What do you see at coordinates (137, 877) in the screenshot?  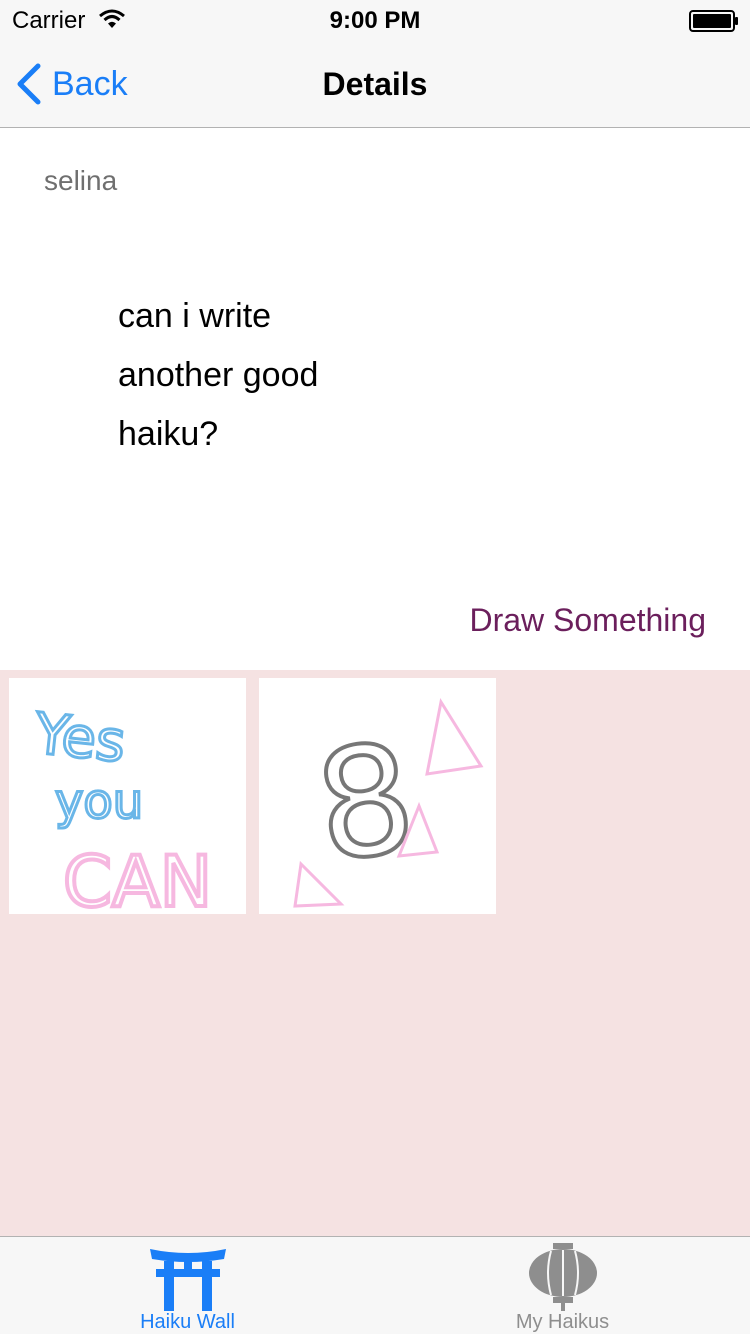 I see `drawing-text: CAN` at bounding box center [137, 877].